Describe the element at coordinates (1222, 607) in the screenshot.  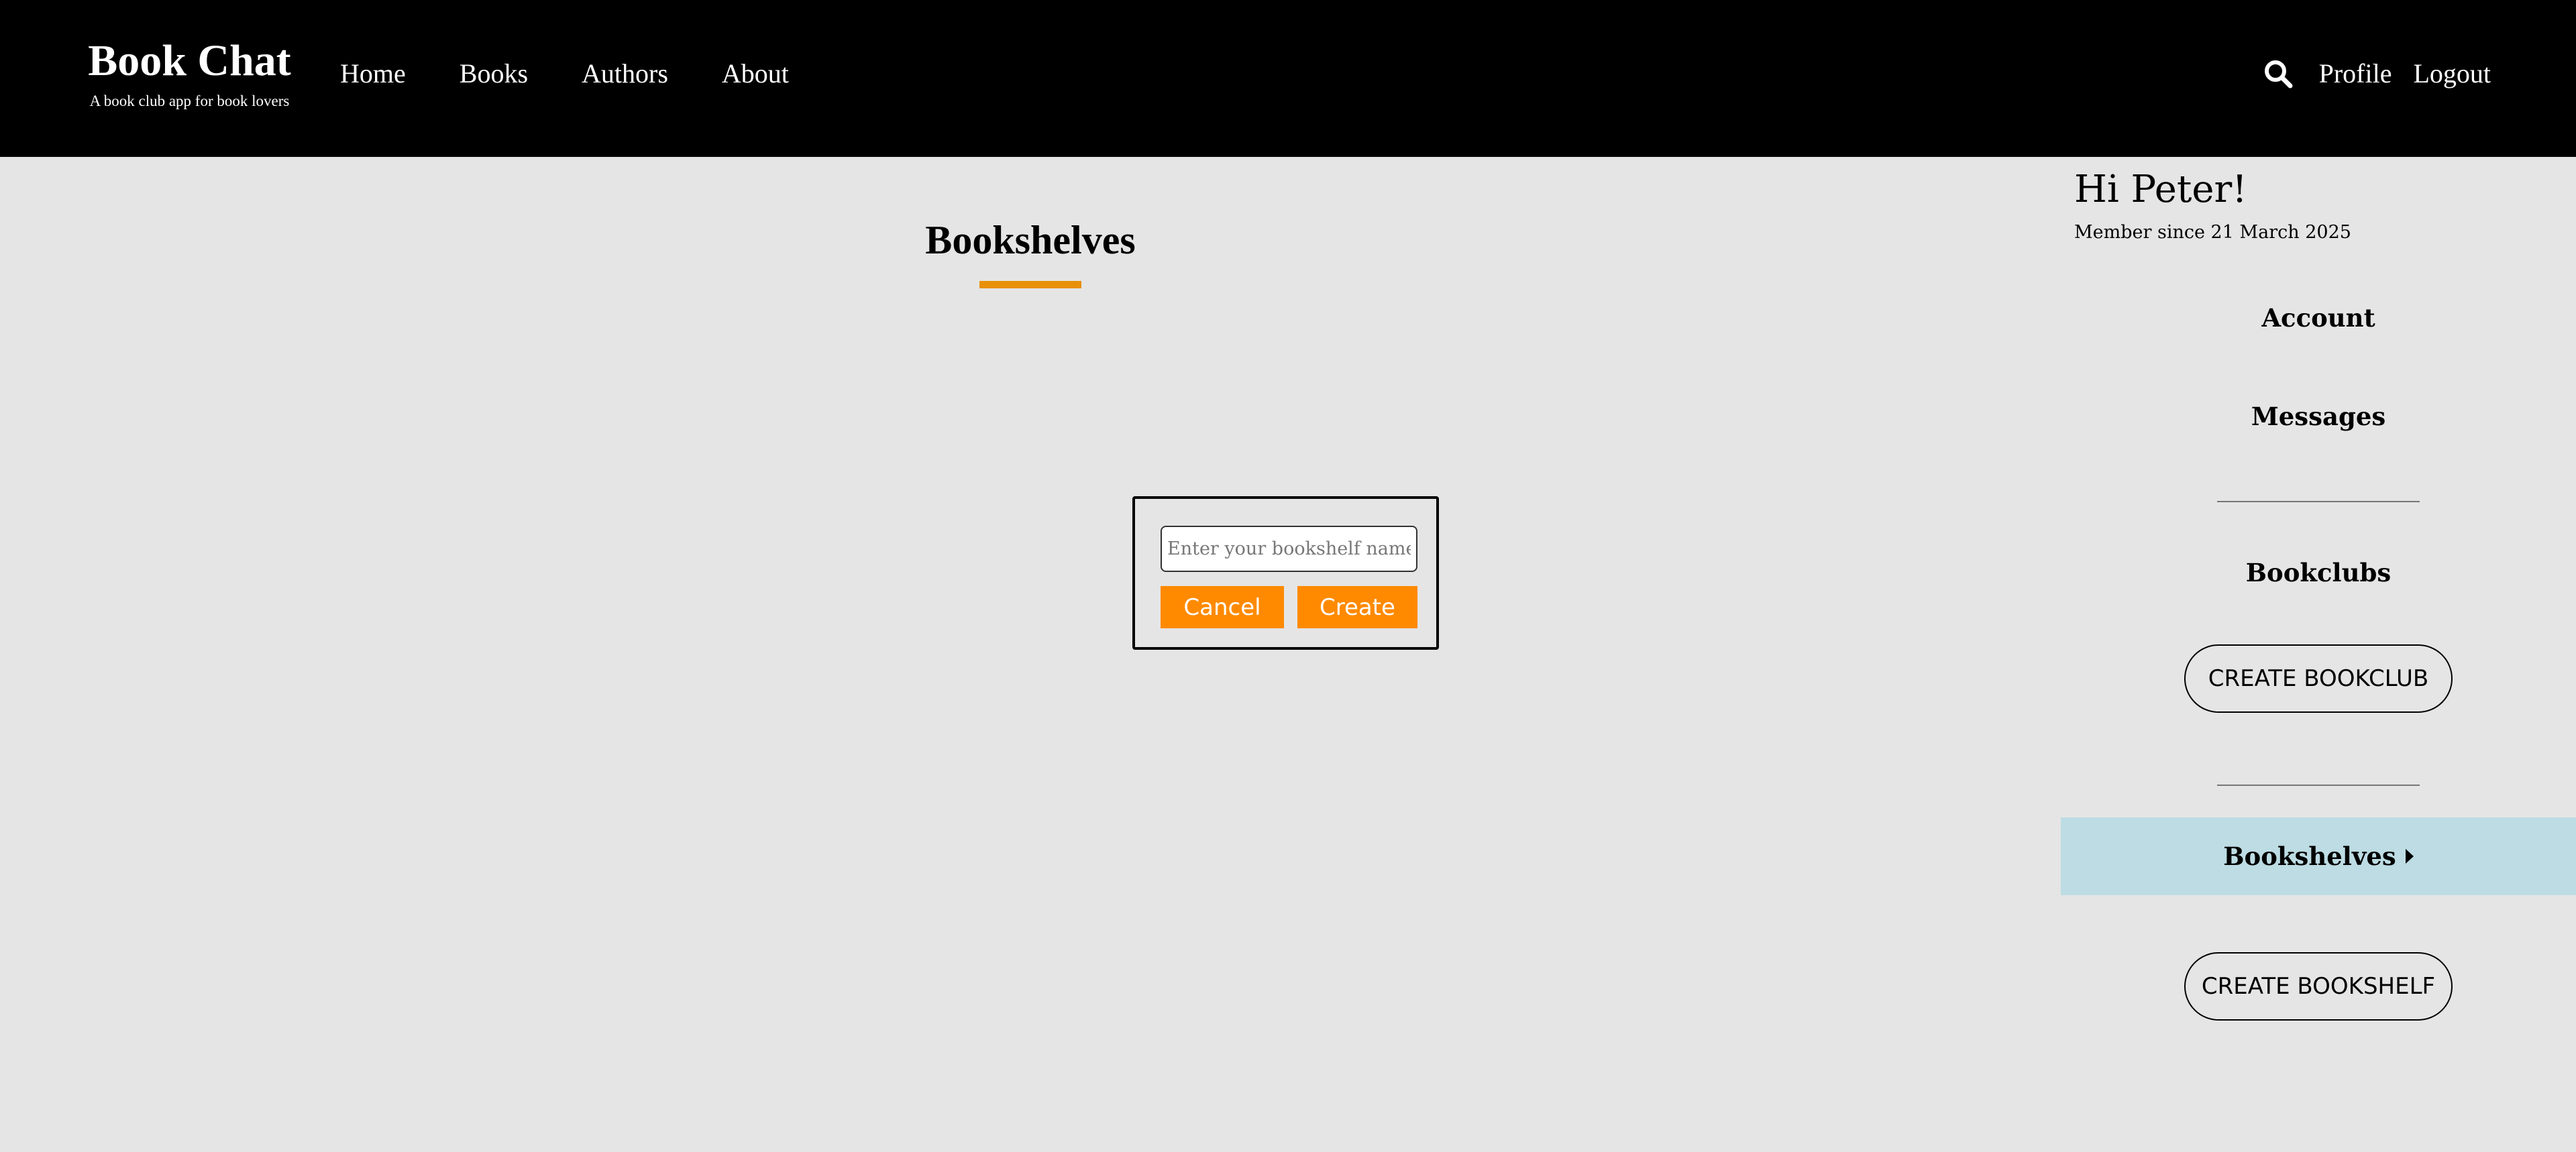
I see `cancel-button: Cancel` at that location.